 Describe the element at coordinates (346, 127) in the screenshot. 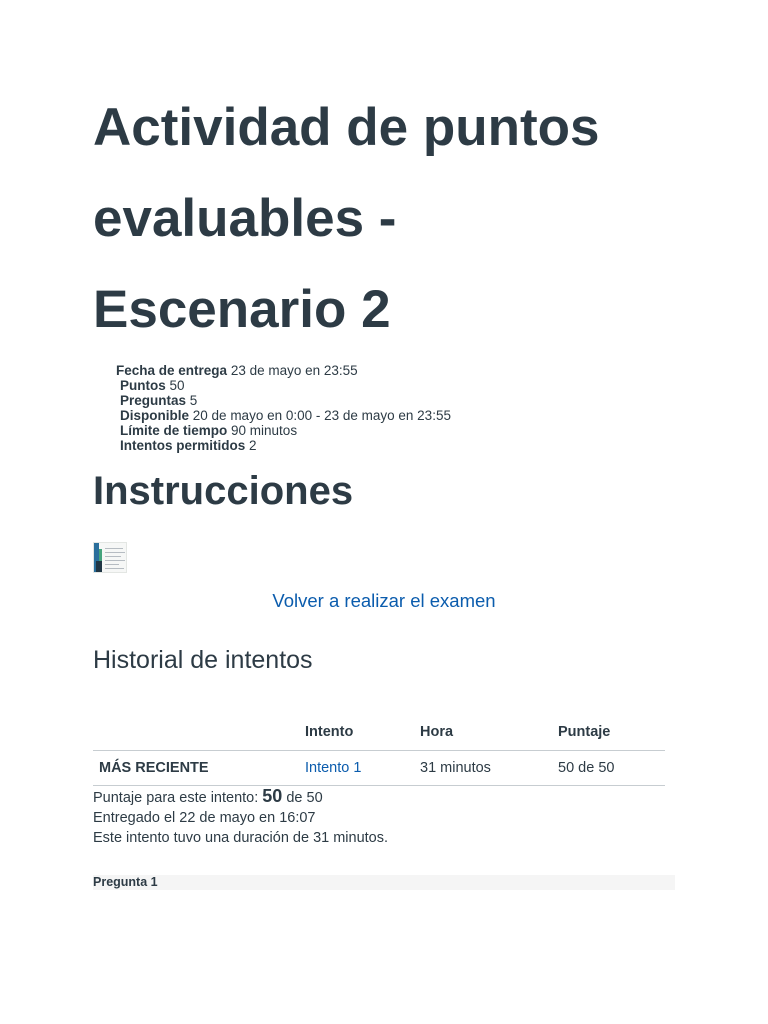

I see `page-title-line-1: Actividad de puntos` at that location.